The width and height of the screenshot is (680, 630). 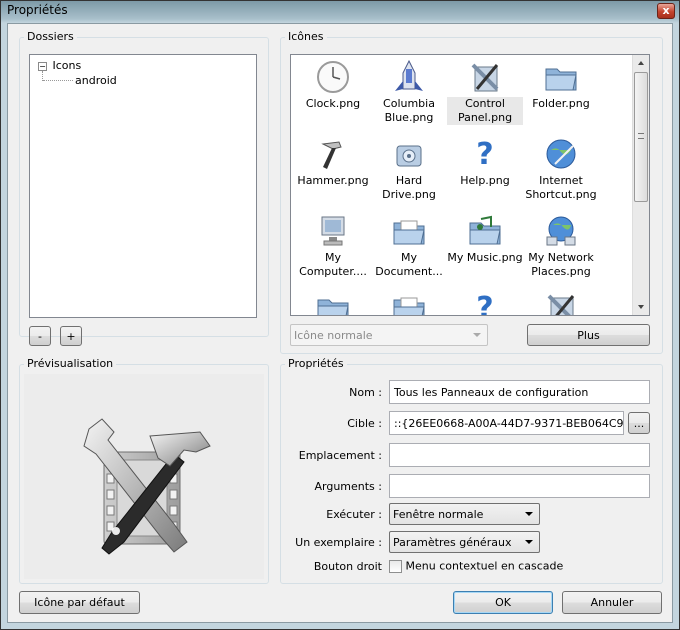 I want to click on icon-list-scrollbar, so click(x=640, y=185).